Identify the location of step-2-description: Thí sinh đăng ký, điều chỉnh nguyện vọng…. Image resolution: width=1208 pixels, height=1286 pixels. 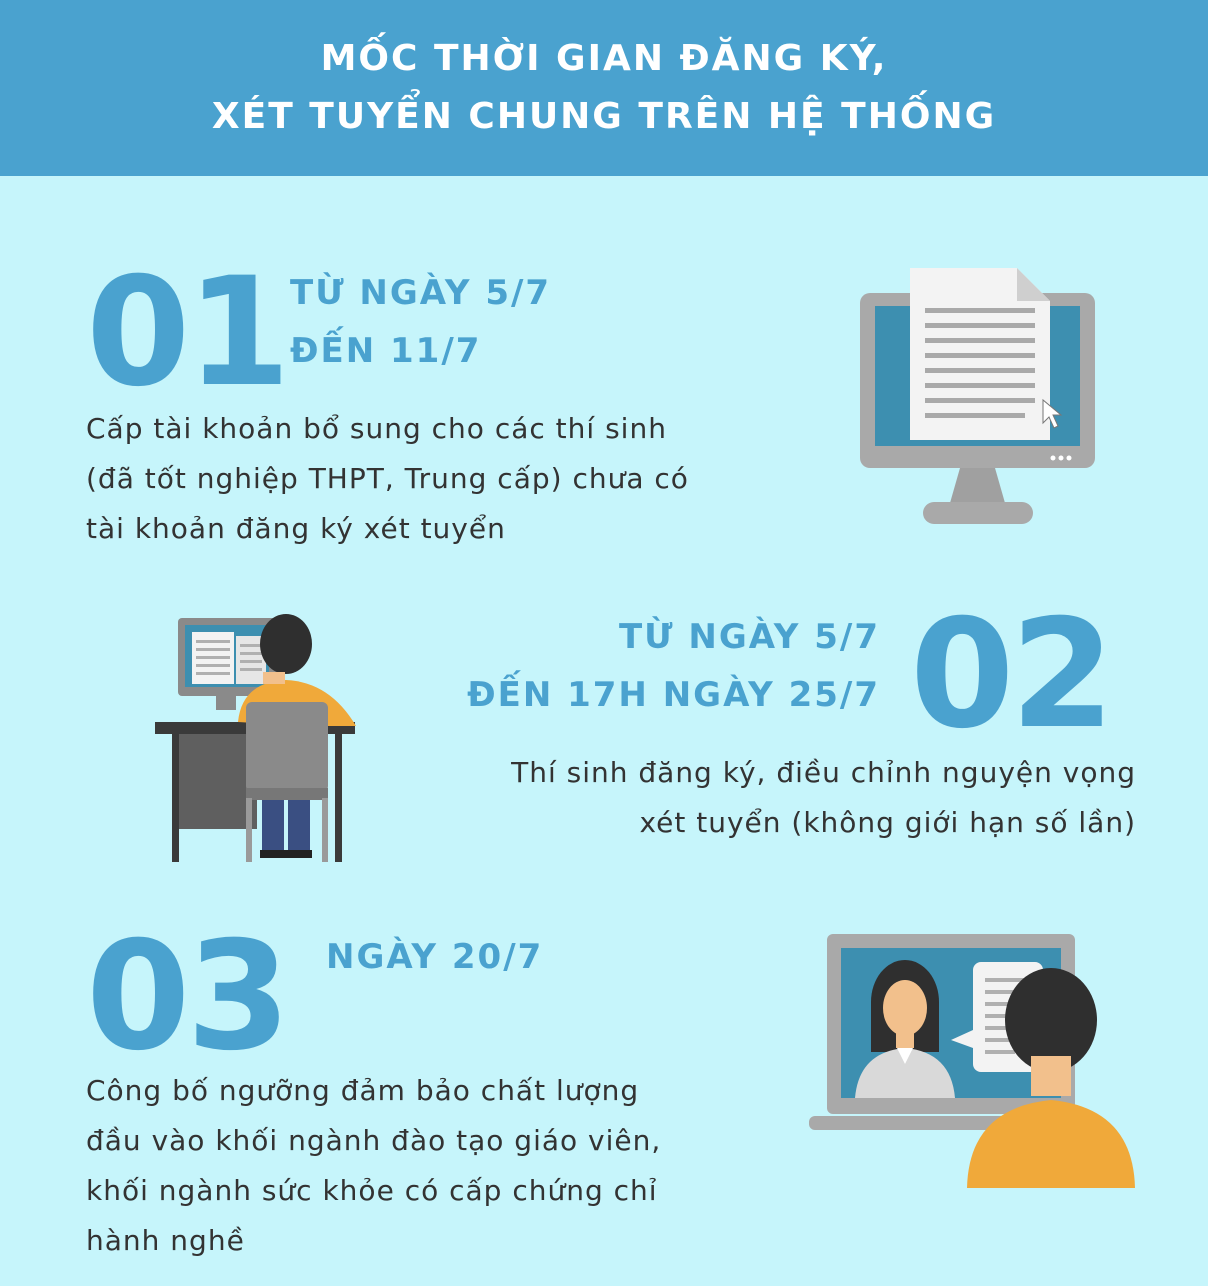
(823, 798).